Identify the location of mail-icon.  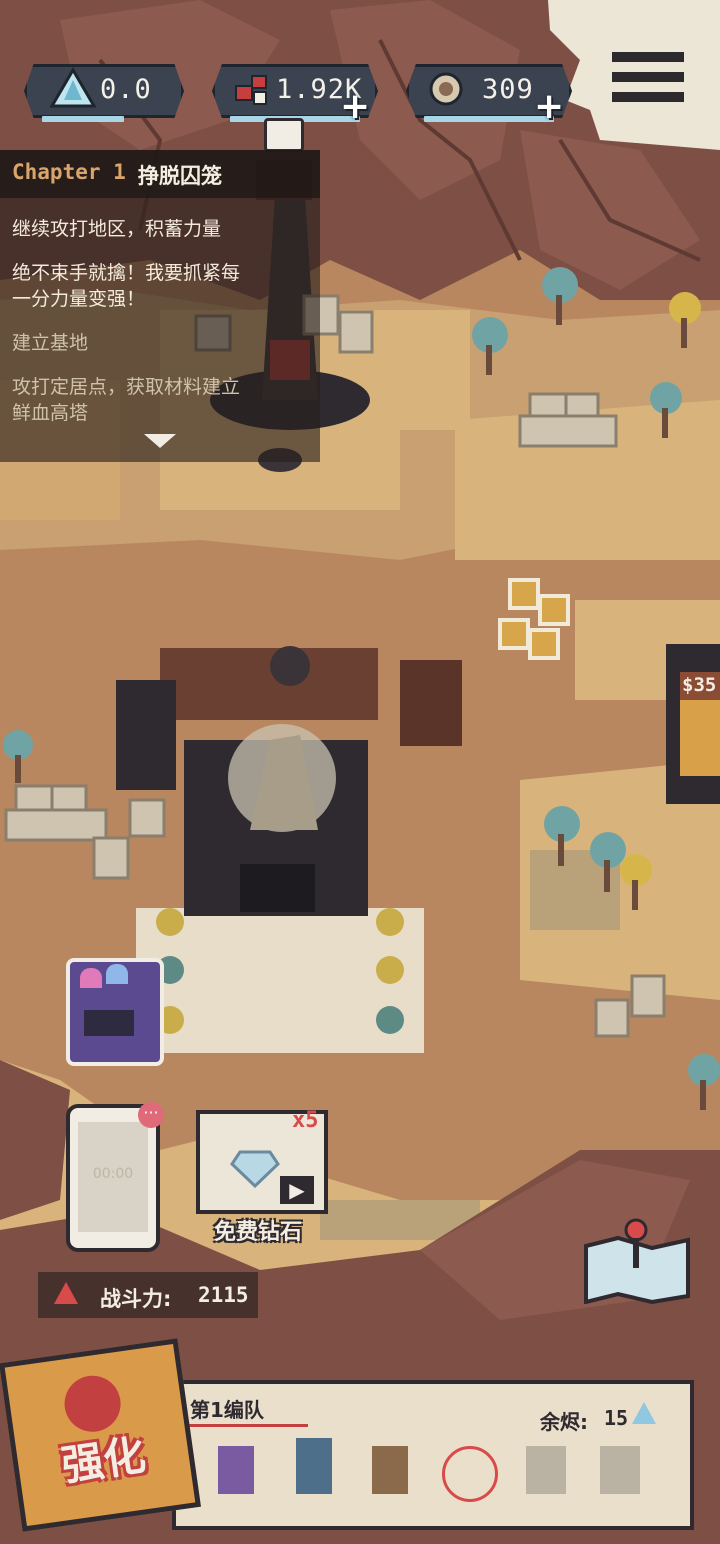
(284, 135).